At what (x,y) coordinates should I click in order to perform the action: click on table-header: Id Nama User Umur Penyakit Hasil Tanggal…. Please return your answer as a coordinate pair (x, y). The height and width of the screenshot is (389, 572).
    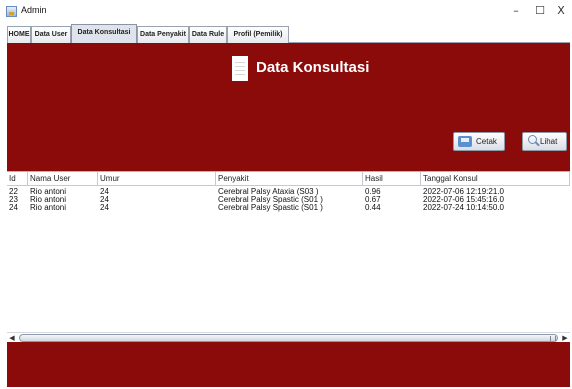
    Looking at the image, I should click on (288, 179).